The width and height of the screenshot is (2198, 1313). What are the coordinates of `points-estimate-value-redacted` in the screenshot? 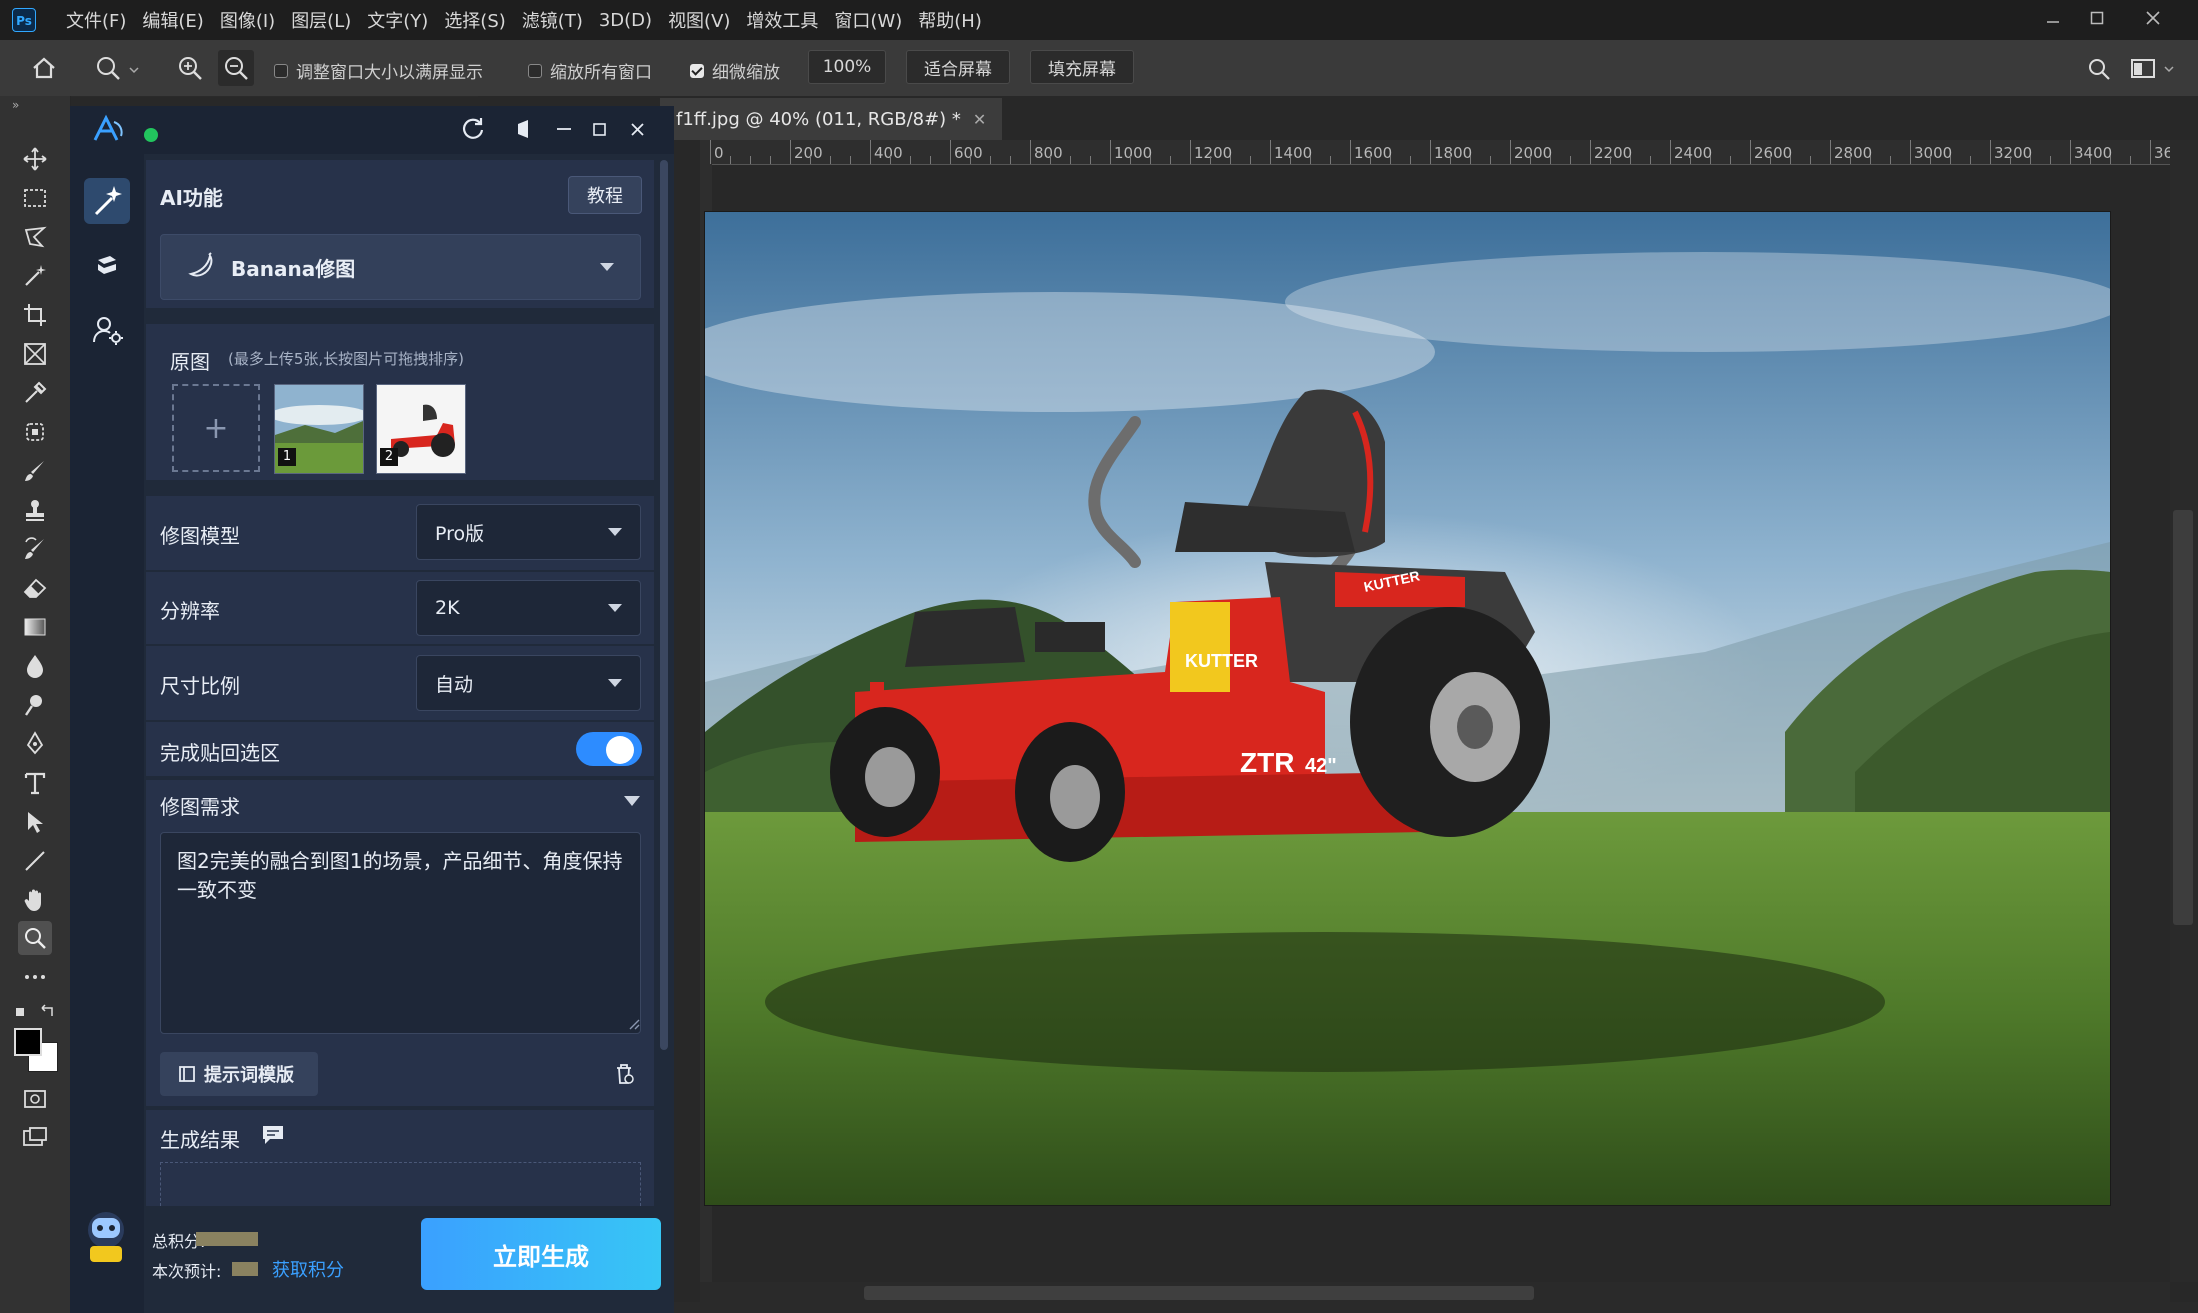 It's located at (245, 1269).